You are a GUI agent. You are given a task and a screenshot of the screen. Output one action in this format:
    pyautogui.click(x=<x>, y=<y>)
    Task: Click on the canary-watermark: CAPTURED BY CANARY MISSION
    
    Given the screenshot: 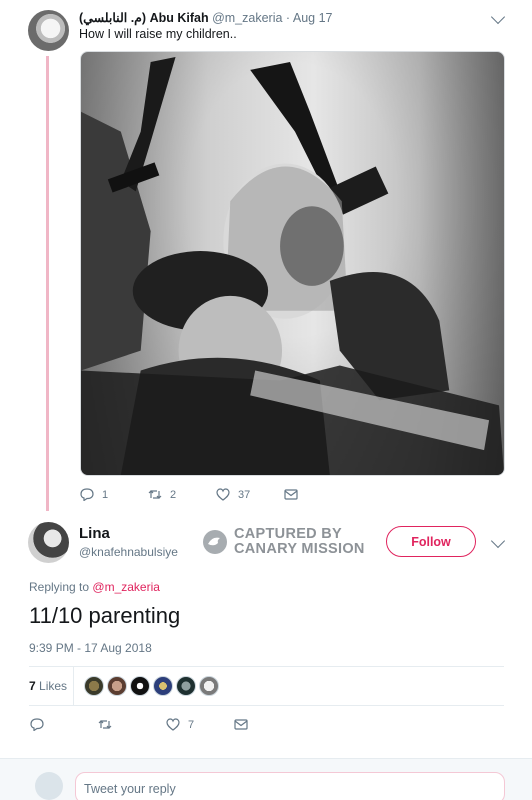 What is the action you would take?
    pyautogui.click(x=284, y=542)
    